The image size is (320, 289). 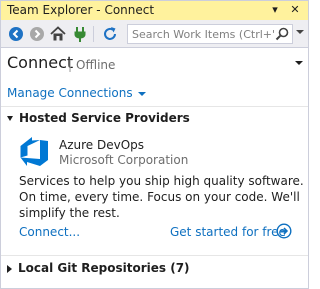 What do you see at coordinates (110, 34) in the screenshot?
I see `refresh-icon` at bounding box center [110, 34].